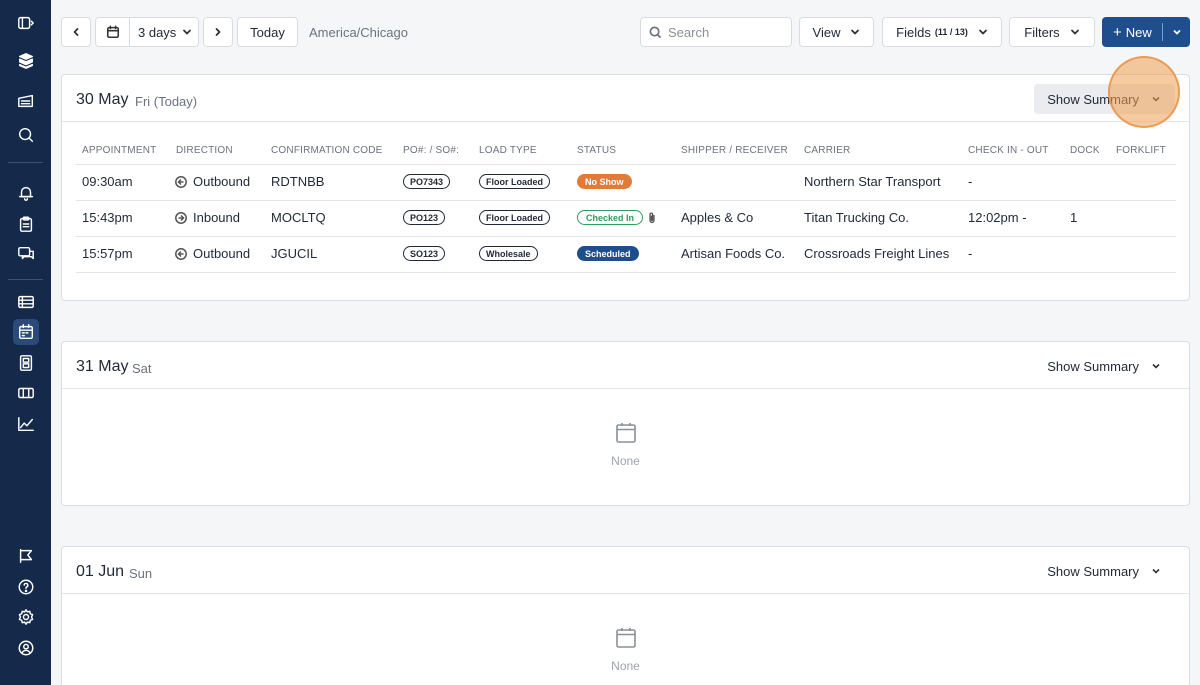 The height and width of the screenshot is (685, 1200). What do you see at coordinates (267, 32) in the screenshot?
I see `today-button: Today` at bounding box center [267, 32].